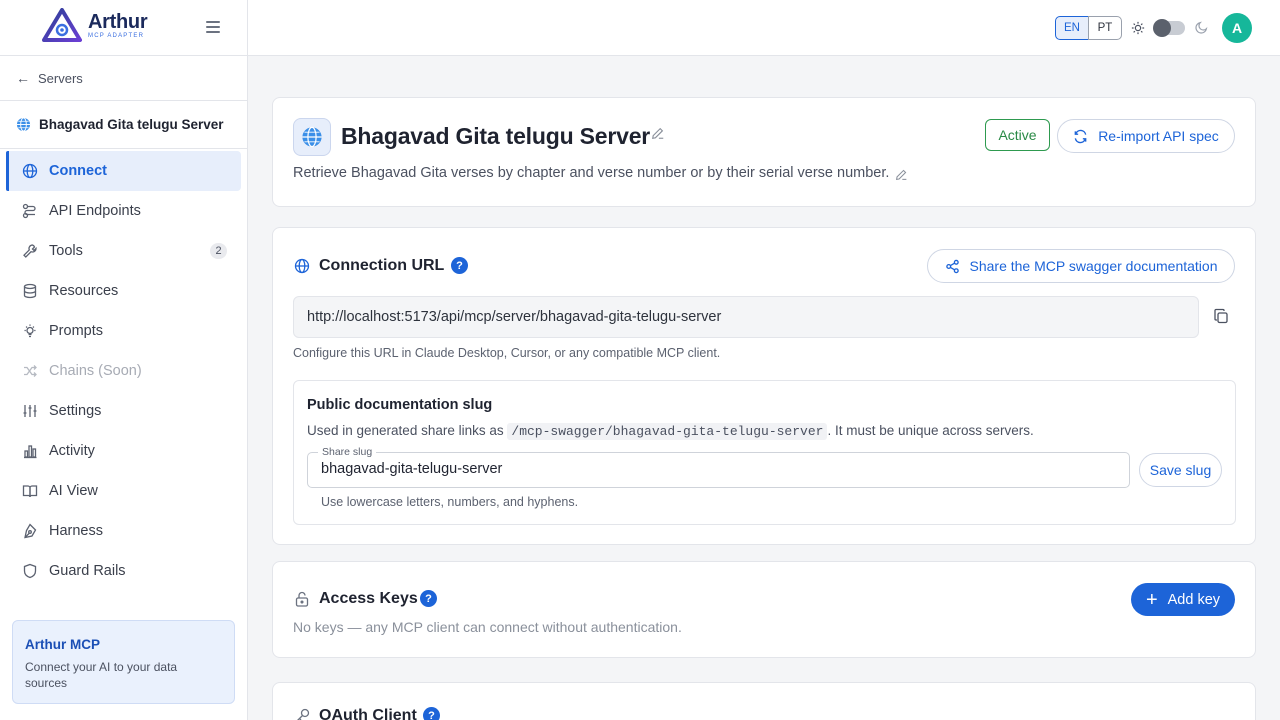  What do you see at coordinates (764, 28) in the screenshot?
I see `topbar: EN PT A` at bounding box center [764, 28].